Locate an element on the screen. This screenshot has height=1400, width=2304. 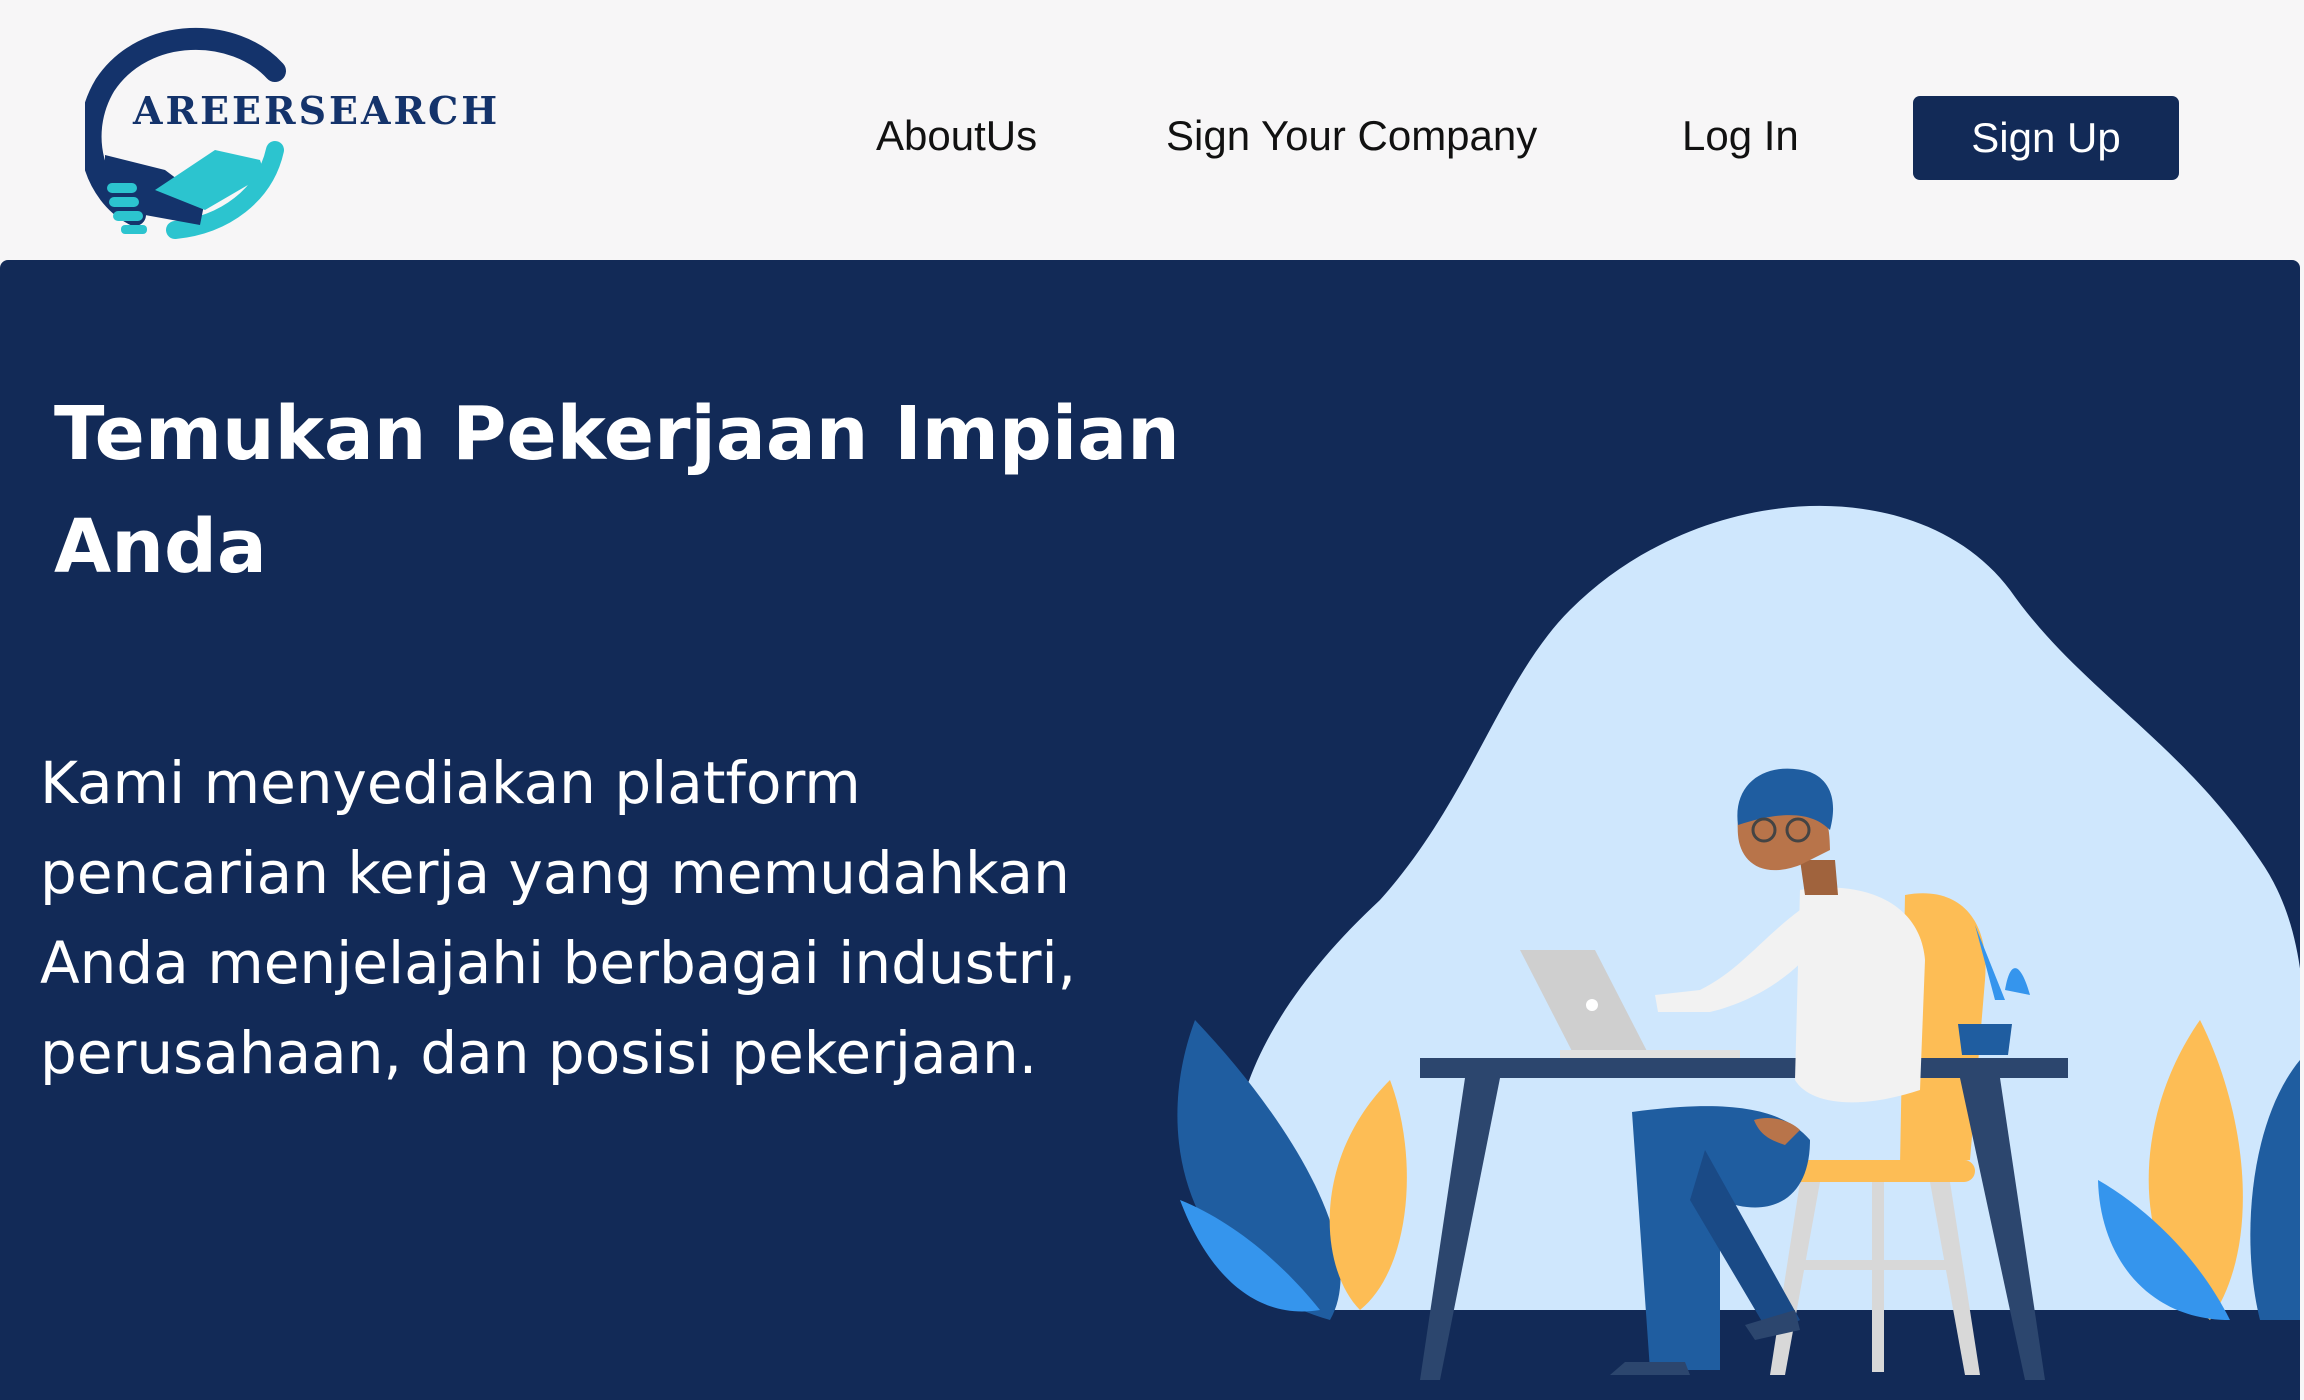
brand-name: AREERSEARCH is located at coordinates (317, 110).